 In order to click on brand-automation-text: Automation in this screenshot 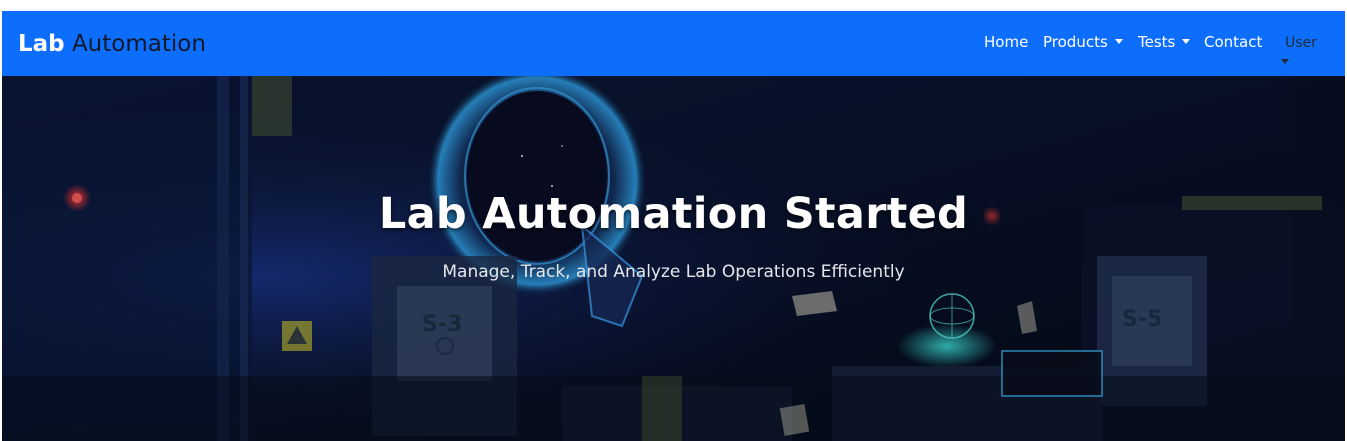, I will do `click(138, 44)`.